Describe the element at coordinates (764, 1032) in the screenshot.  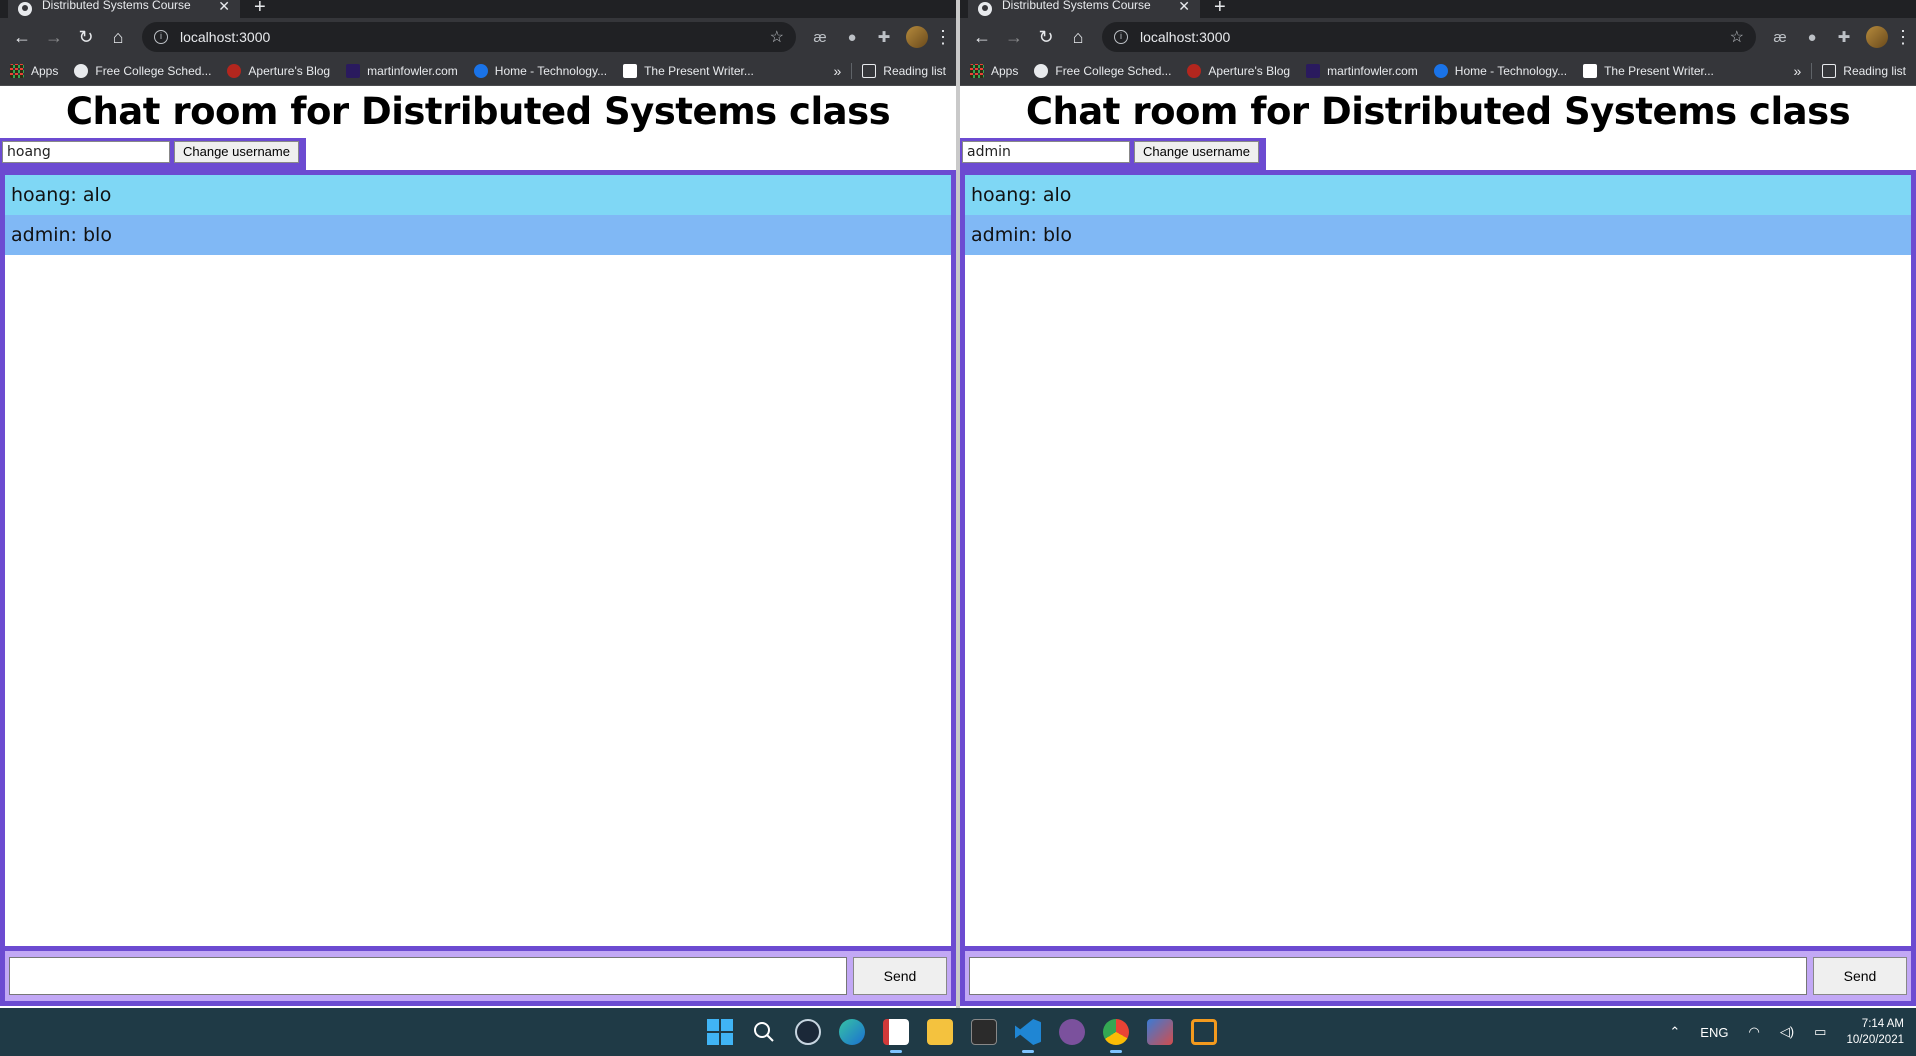
I see `search-icon` at that location.